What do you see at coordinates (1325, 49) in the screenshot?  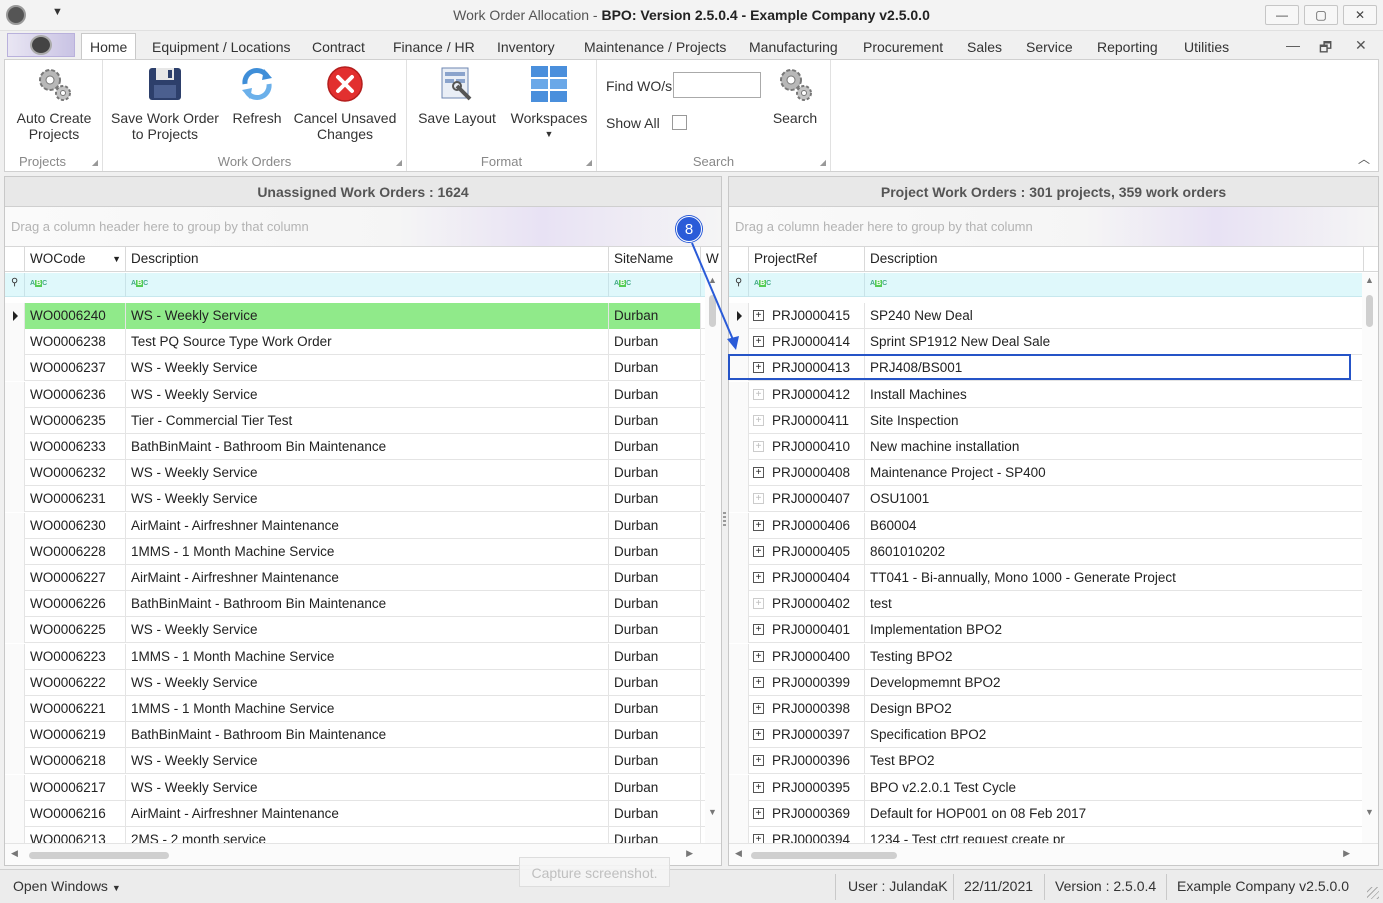 I see `mdi-restore-button: 🗗` at bounding box center [1325, 49].